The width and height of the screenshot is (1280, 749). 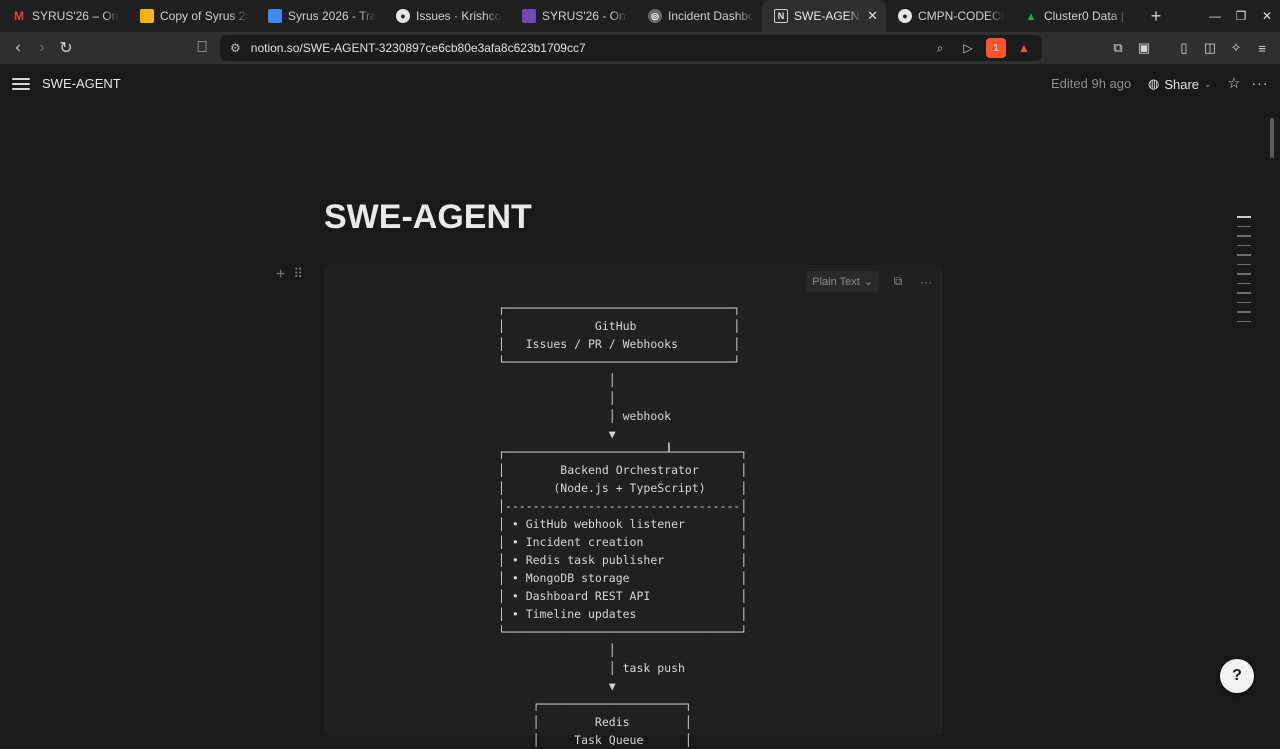 What do you see at coordinates (204, 16) in the screenshot?
I see `tab-label: Copy of Syrus 20` at bounding box center [204, 16].